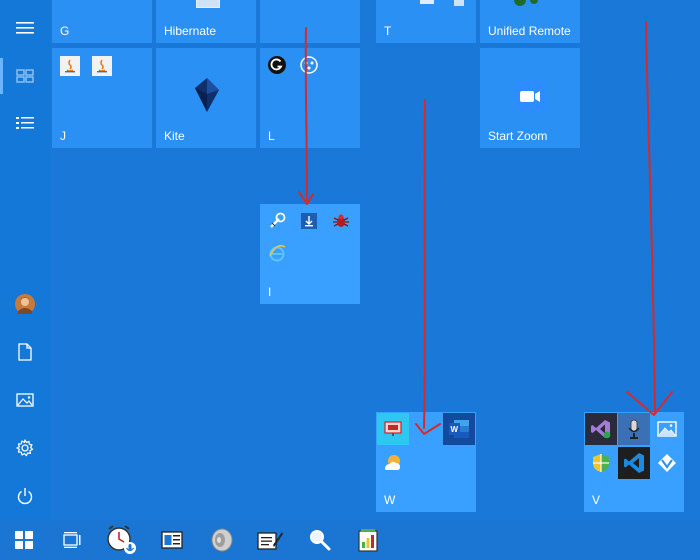 The image size is (700, 560). Describe the element at coordinates (174, 136) in the screenshot. I see `tile-label: Kite` at that location.